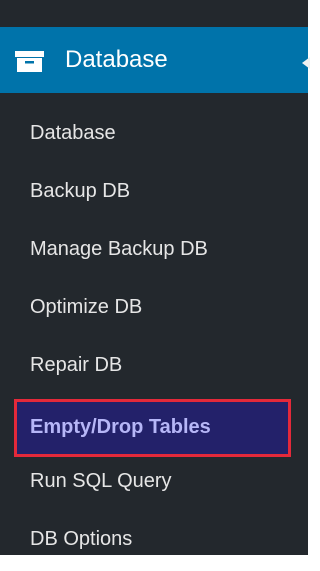  What do you see at coordinates (116, 59) in the screenshot?
I see `database-menu-header-label: Database` at bounding box center [116, 59].